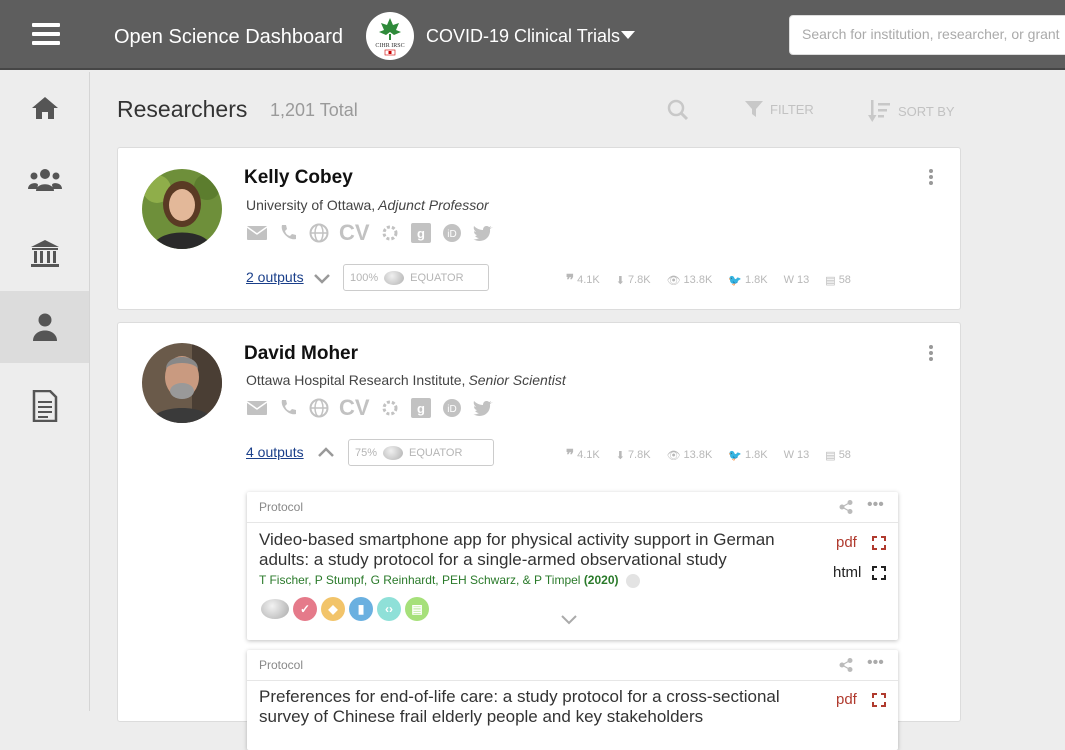 This screenshot has width=1065, height=750. Describe the element at coordinates (298, 178) in the screenshot. I see `researcher-name: Kelly Cobey` at that location.